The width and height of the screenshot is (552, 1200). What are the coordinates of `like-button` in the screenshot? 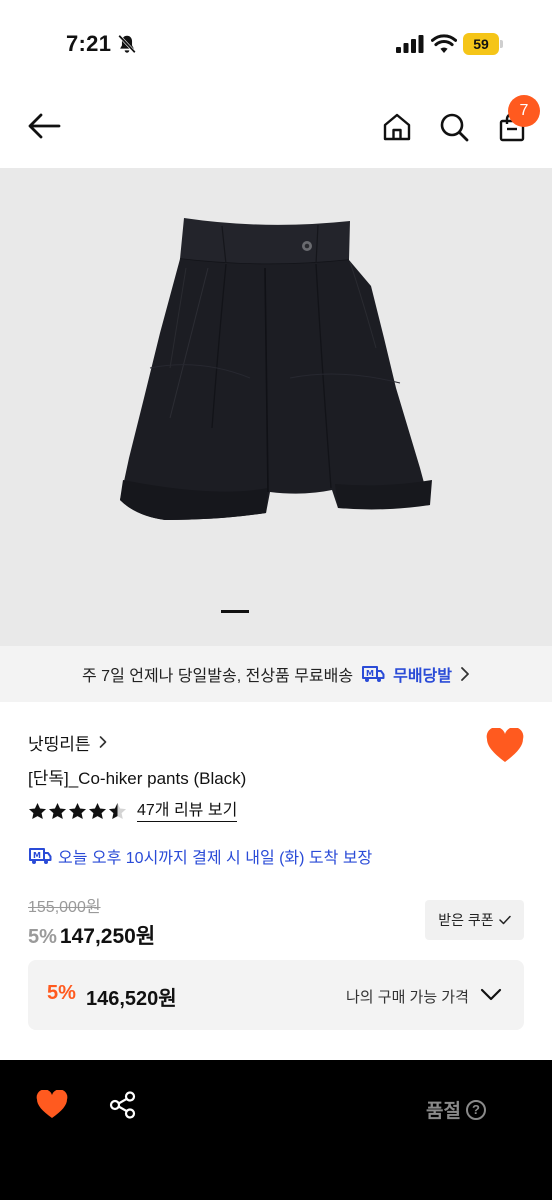 It's located at (505, 746).